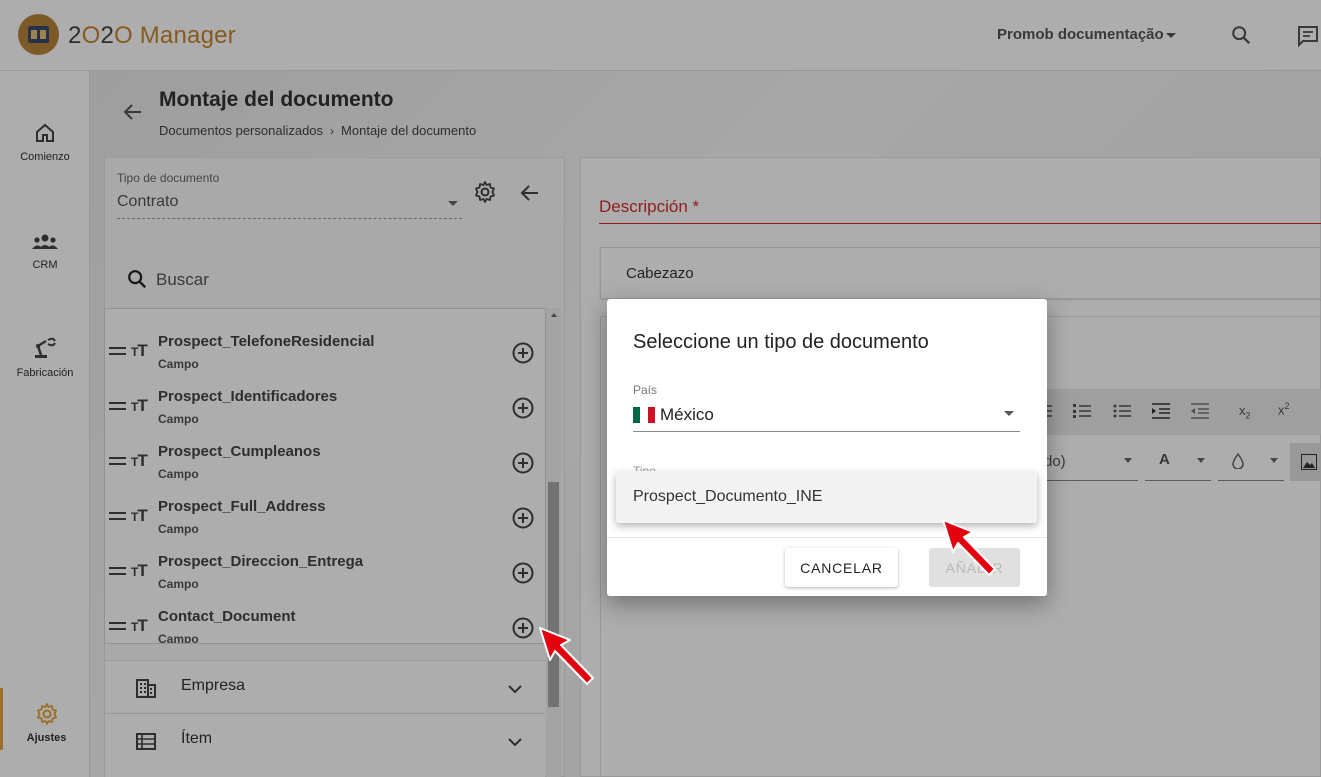 This screenshot has width=1321, height=777. Describe the element at coordinates (841, 567) in the screenshot. I see `cancel-button: CANCELAR` at that location.